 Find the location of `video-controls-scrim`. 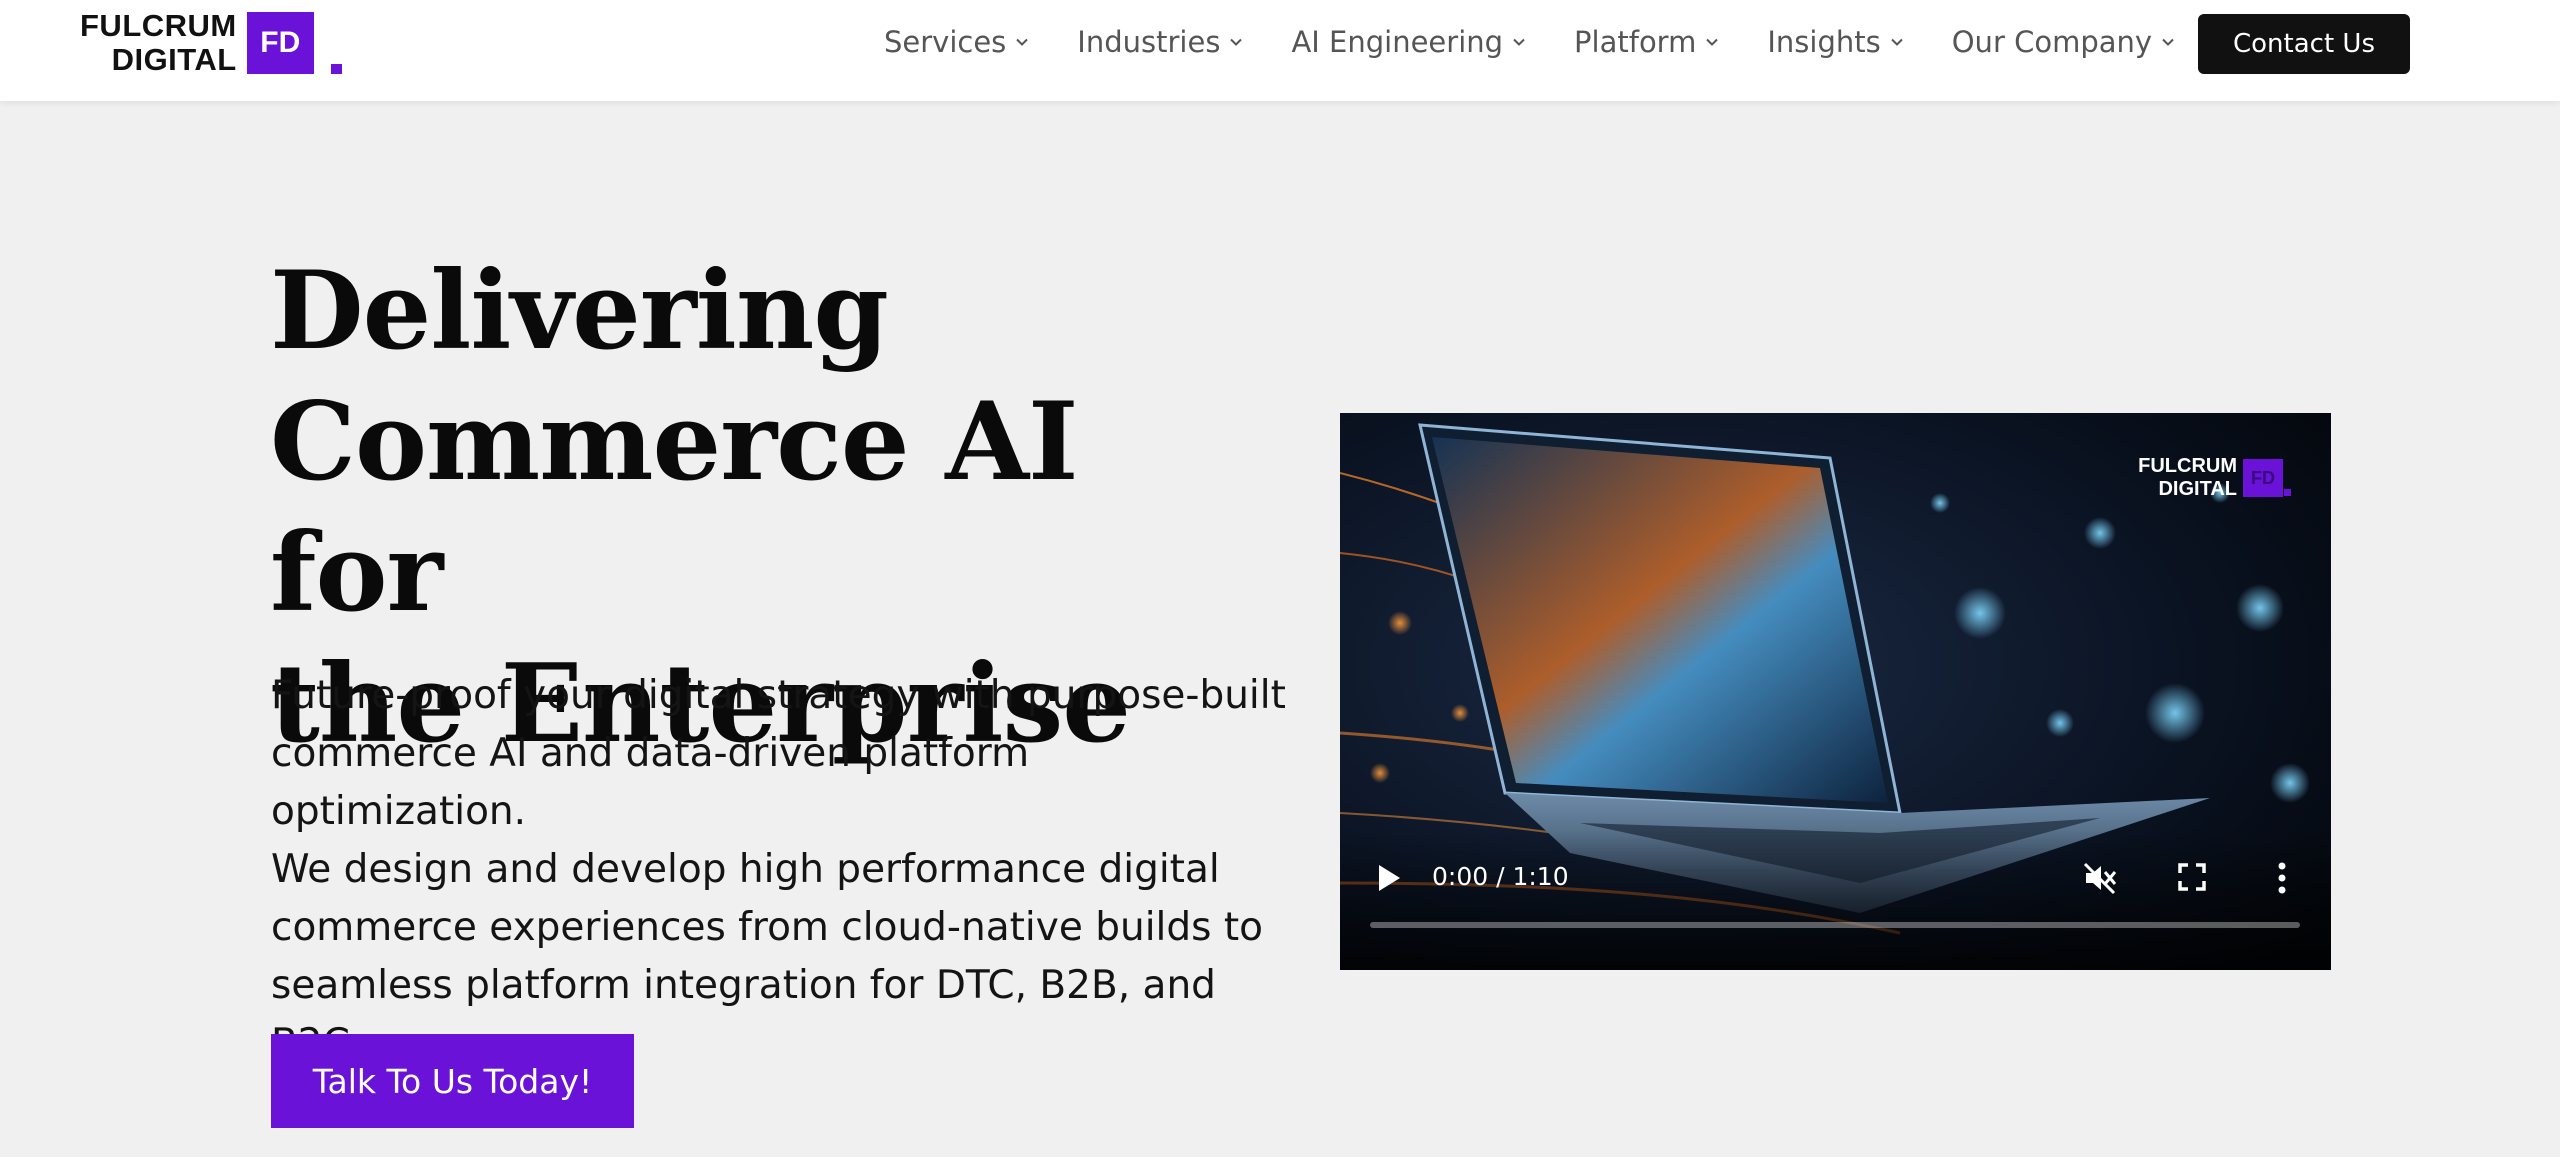

video-controls-scrim is located at coordinates (1835, 900).